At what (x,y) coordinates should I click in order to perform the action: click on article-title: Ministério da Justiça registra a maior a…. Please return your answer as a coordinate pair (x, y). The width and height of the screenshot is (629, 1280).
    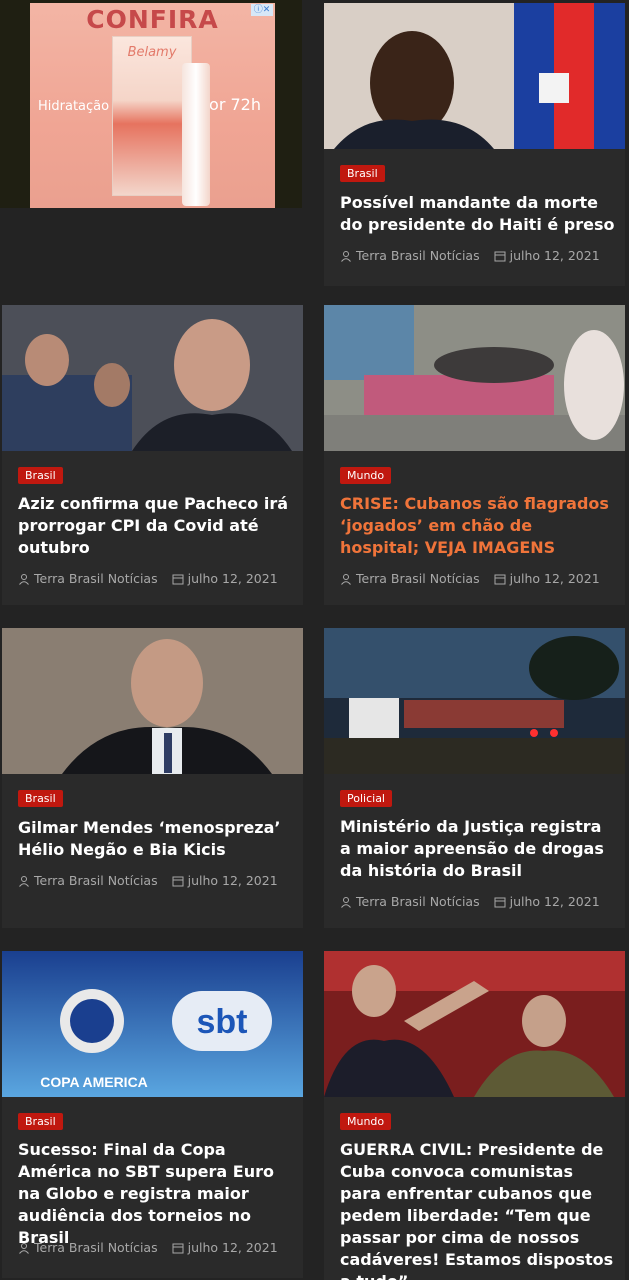
    Looking at the image, I should click on (477, 849).